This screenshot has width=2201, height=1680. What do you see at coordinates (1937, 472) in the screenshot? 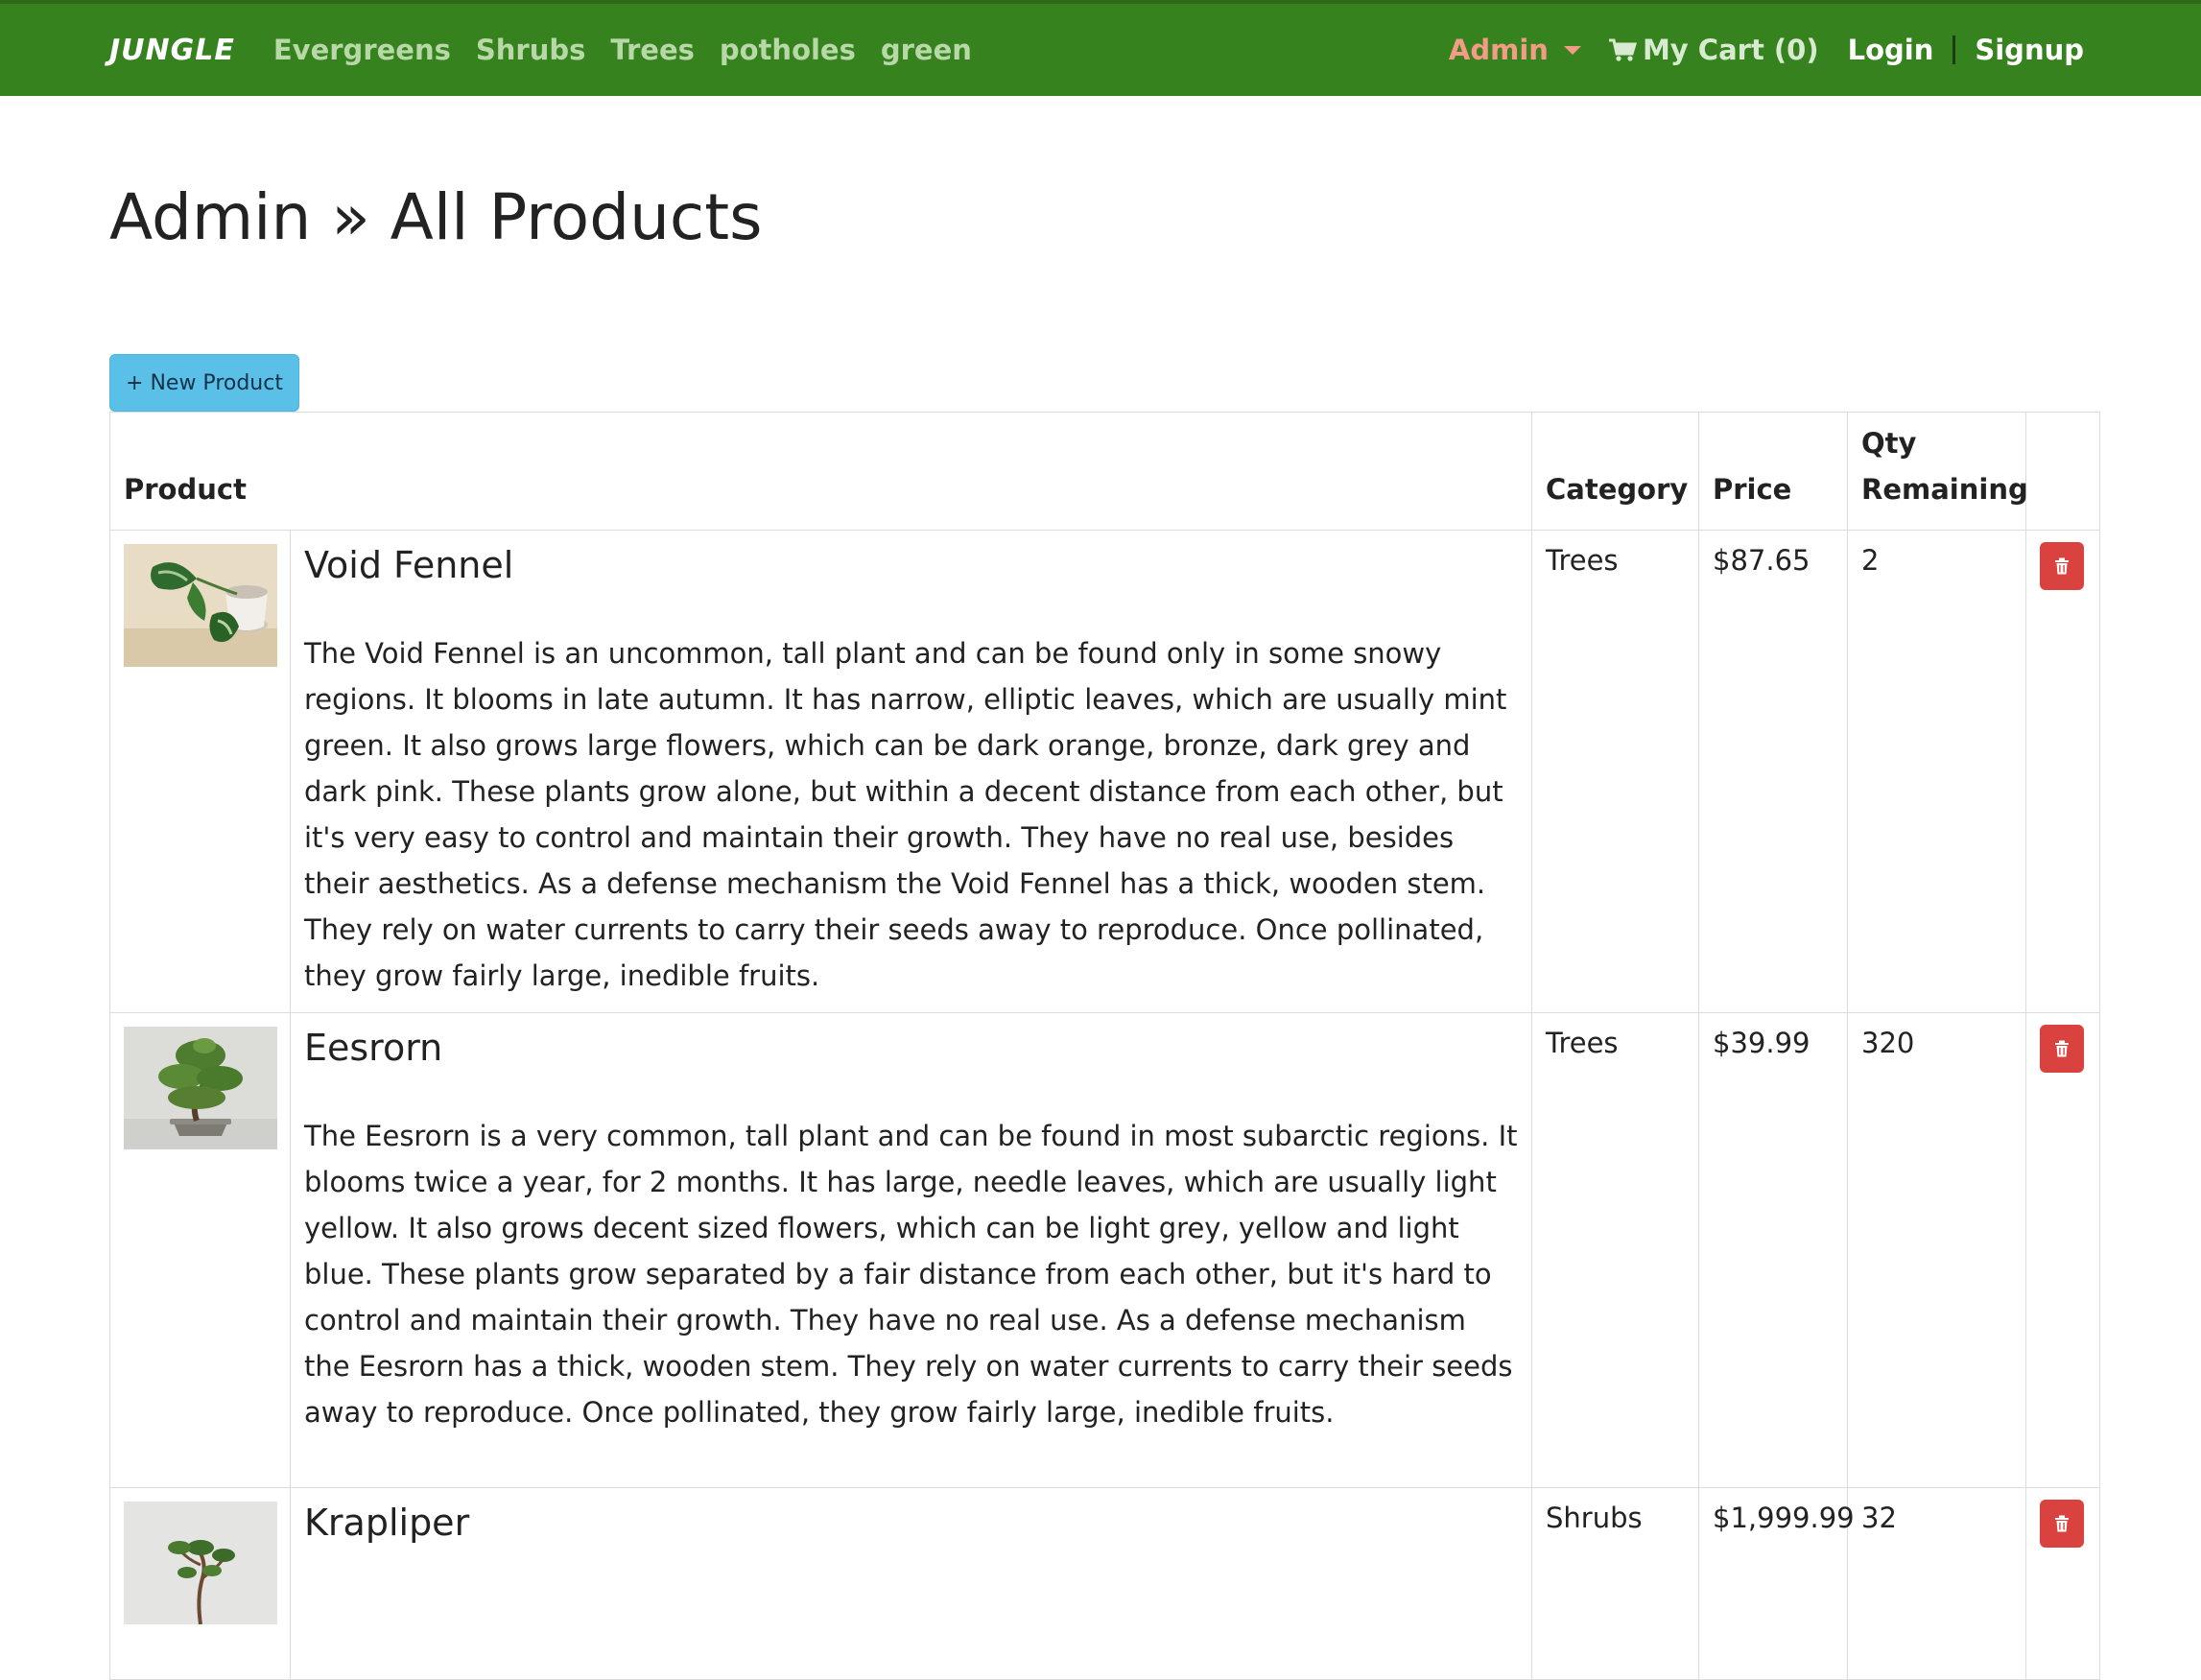
I see `qty-column-header: Qty Remaining` at bounding box center [1937, 472].